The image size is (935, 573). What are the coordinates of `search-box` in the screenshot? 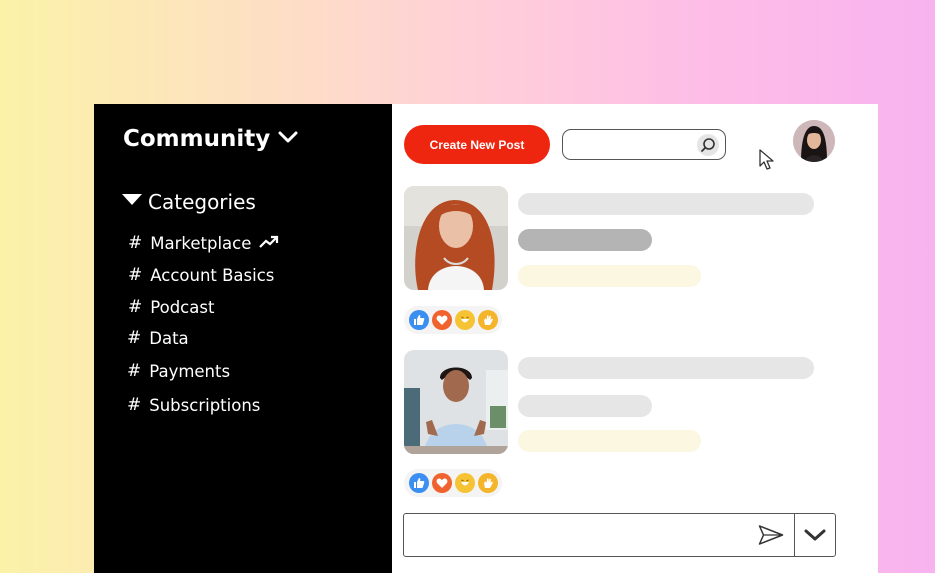 It's located at (644, 144).